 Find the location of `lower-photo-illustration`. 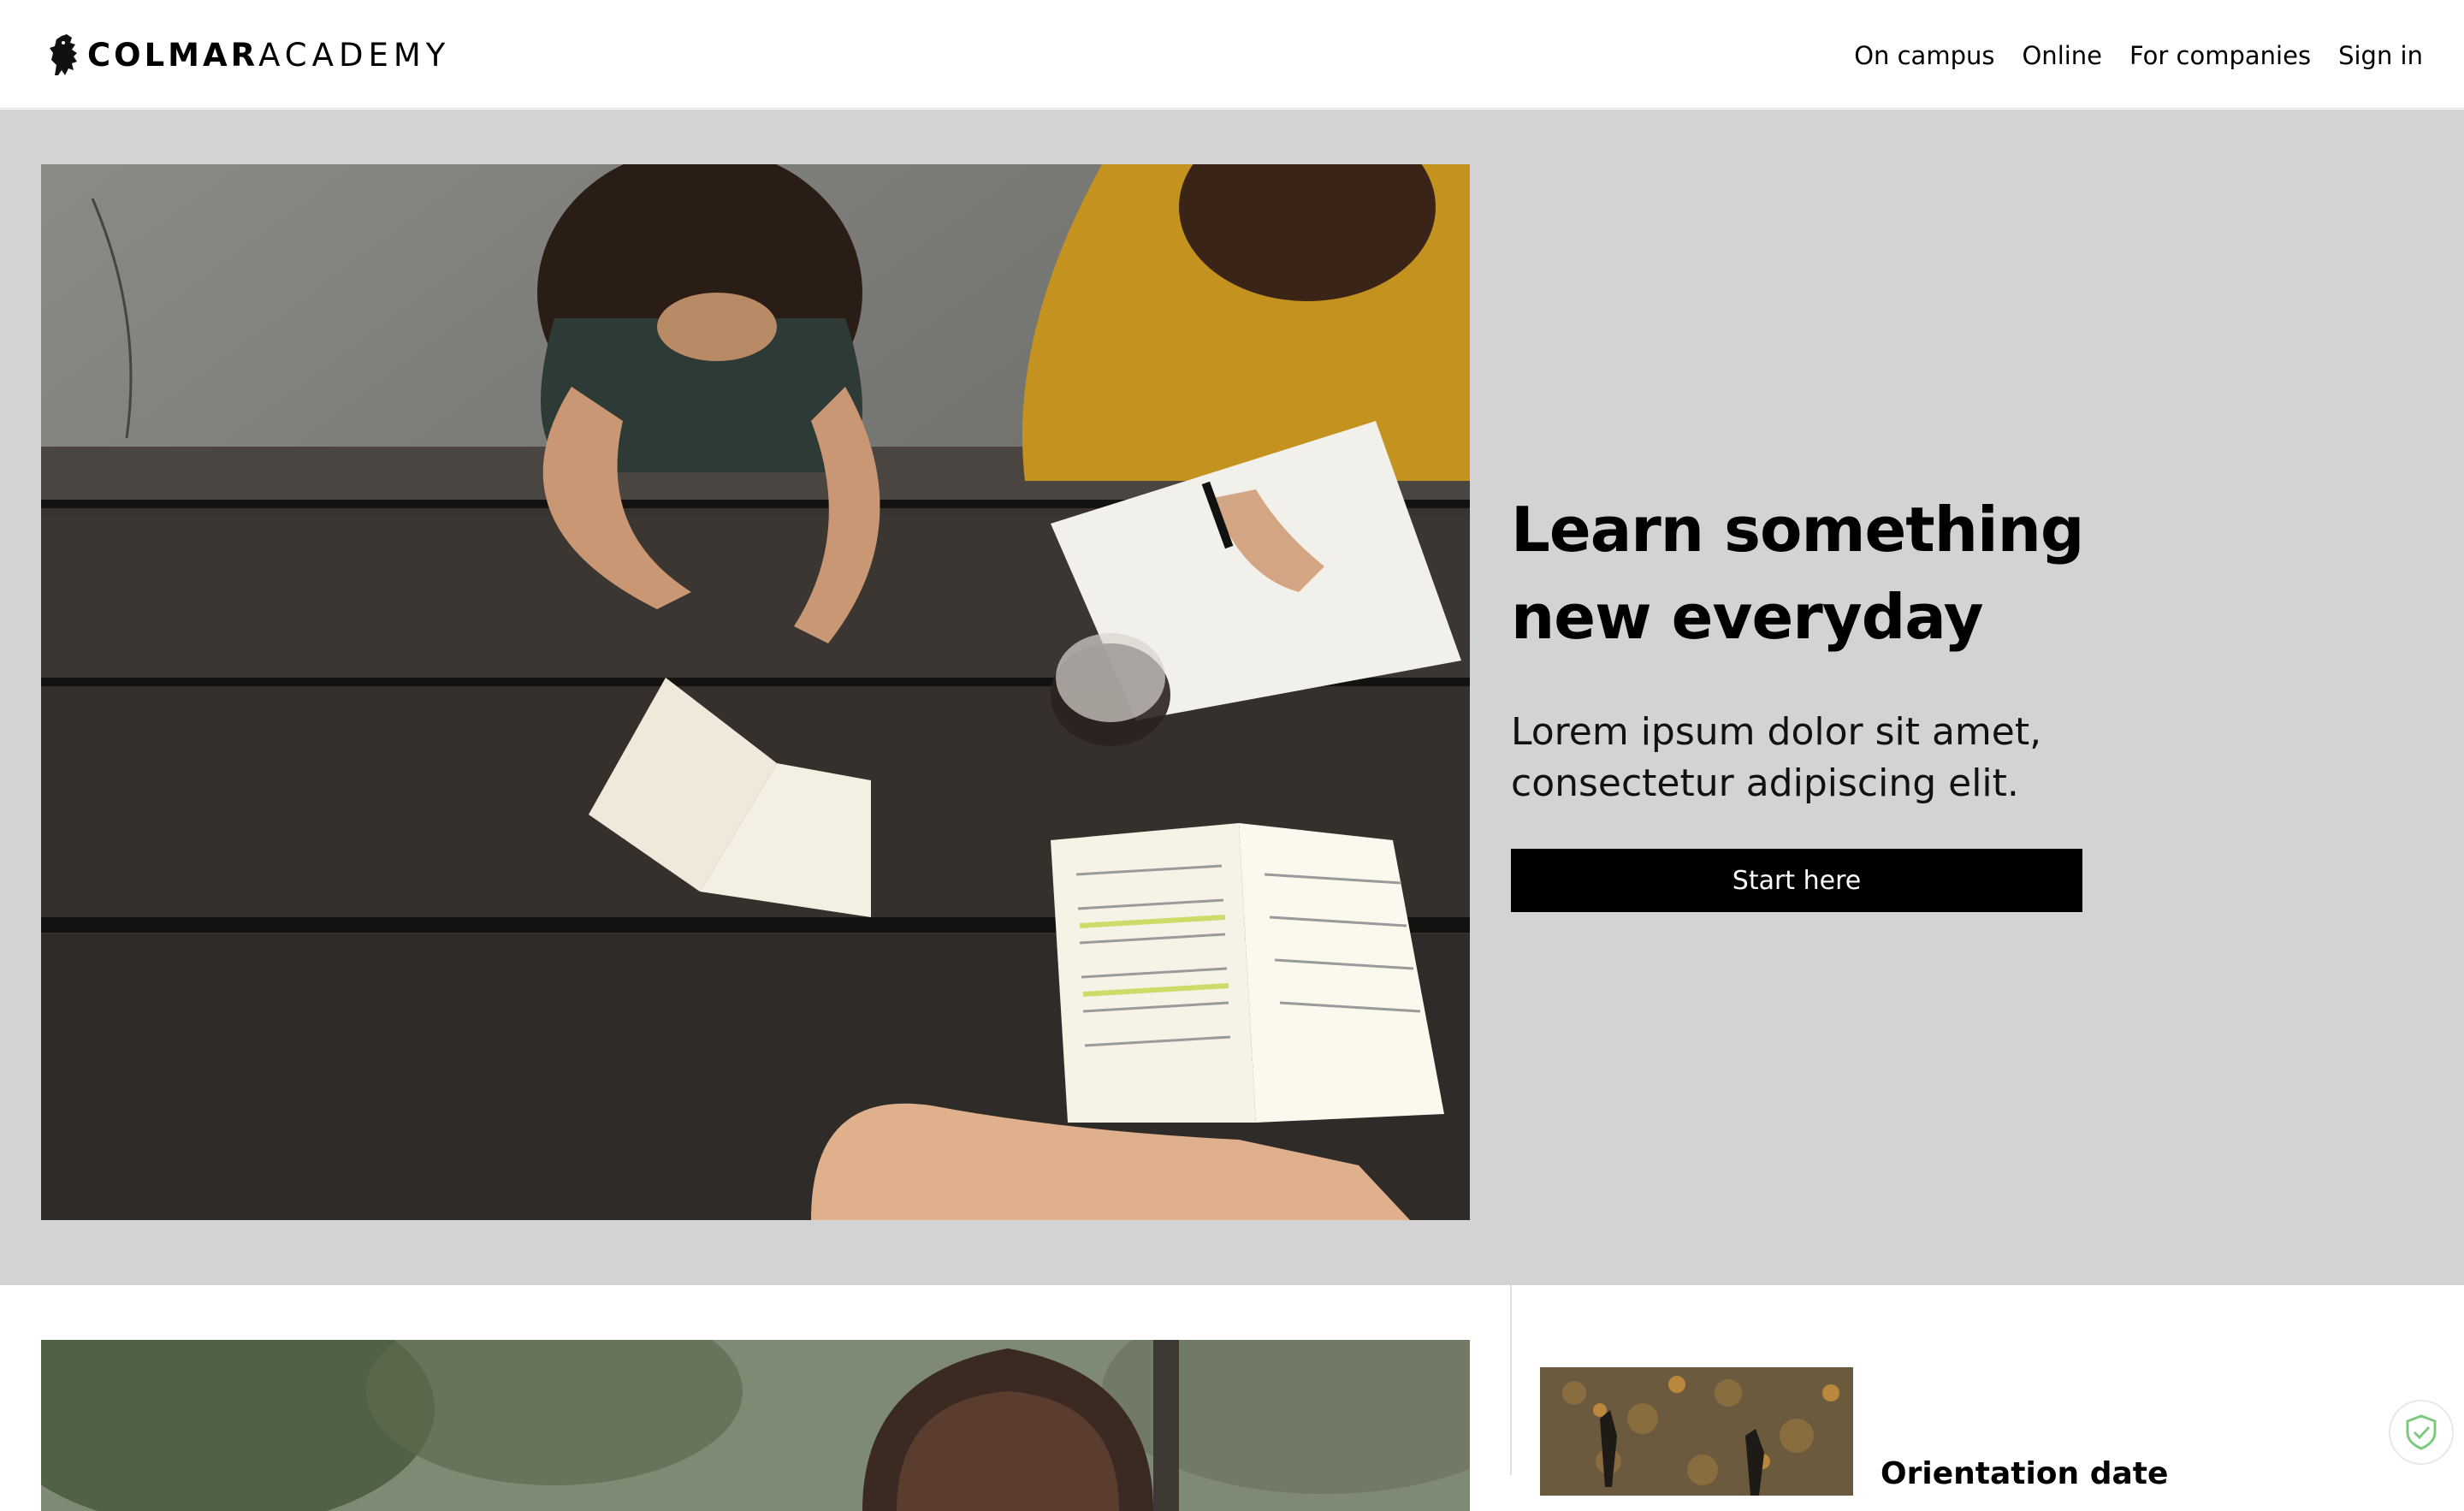

lower-photo-illustration is located at coordinates (755, 1425).